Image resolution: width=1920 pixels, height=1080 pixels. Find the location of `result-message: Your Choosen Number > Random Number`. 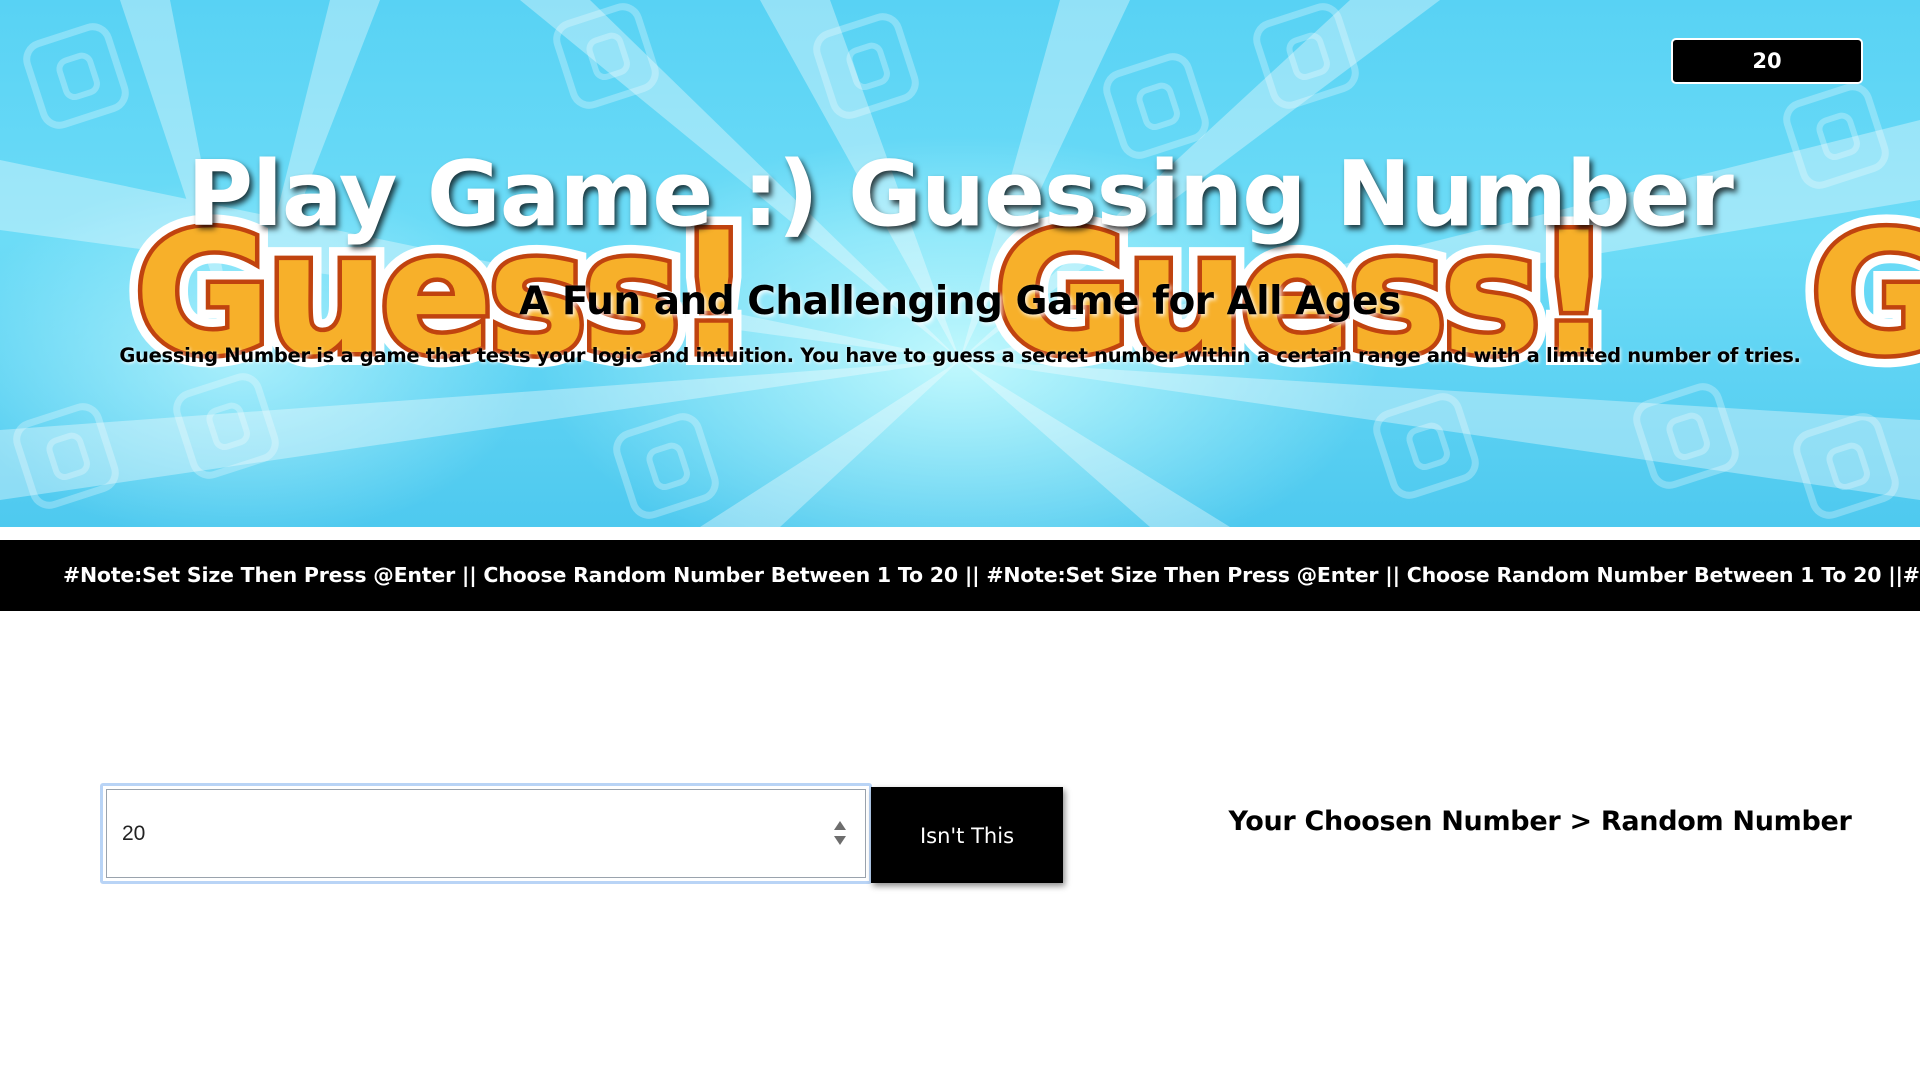

result-message: Your Choosen Number > Random Number is located at coordinates (1540, 821).